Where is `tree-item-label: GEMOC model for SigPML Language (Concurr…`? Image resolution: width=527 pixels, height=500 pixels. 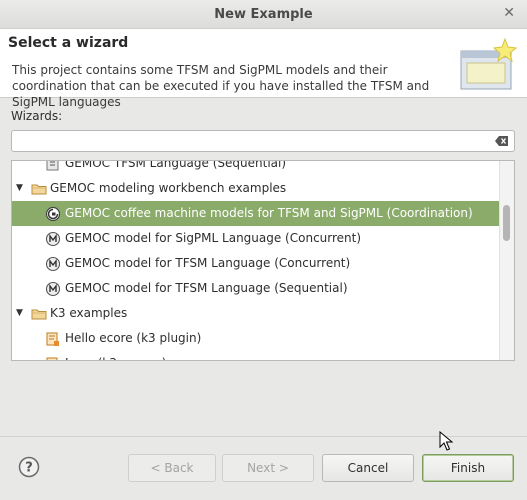
tree-item-label: GEMOC model for SigPML Language (Concurr… is located at coordinates (213, 238).